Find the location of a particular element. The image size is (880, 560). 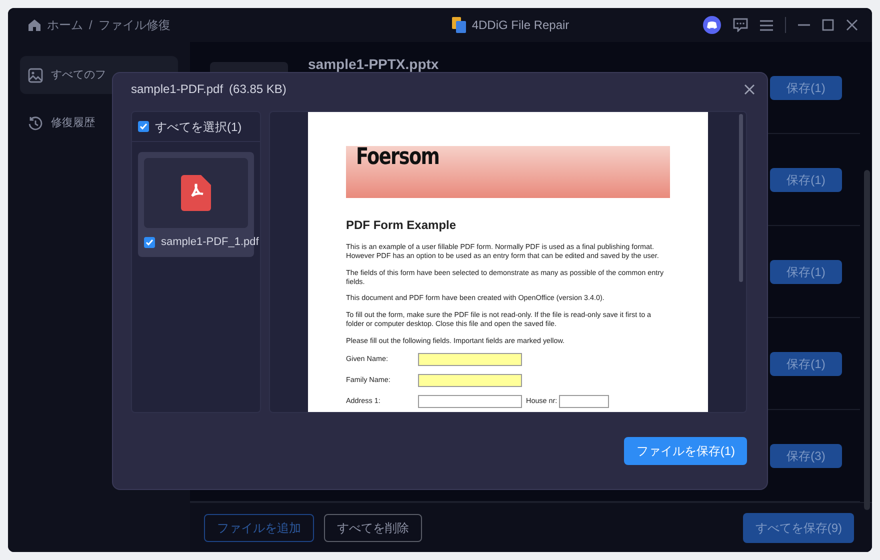

file-size: (63.85 KB) is located at coordinates (257, 89).